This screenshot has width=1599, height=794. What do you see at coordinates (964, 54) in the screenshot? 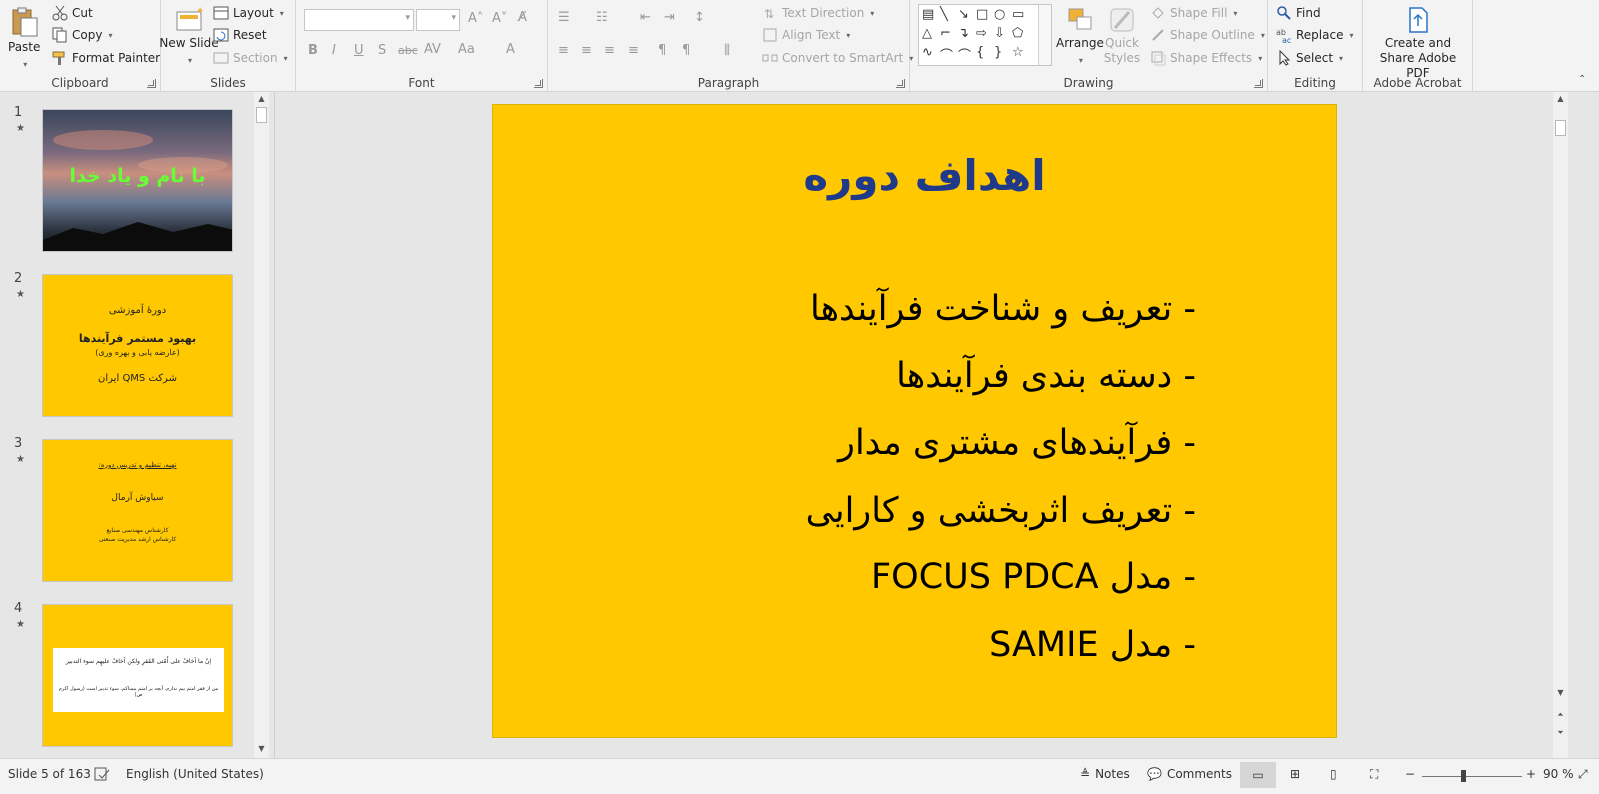
I see `freeform-shape-icon: ⌒` at bounding box center [964, 54].